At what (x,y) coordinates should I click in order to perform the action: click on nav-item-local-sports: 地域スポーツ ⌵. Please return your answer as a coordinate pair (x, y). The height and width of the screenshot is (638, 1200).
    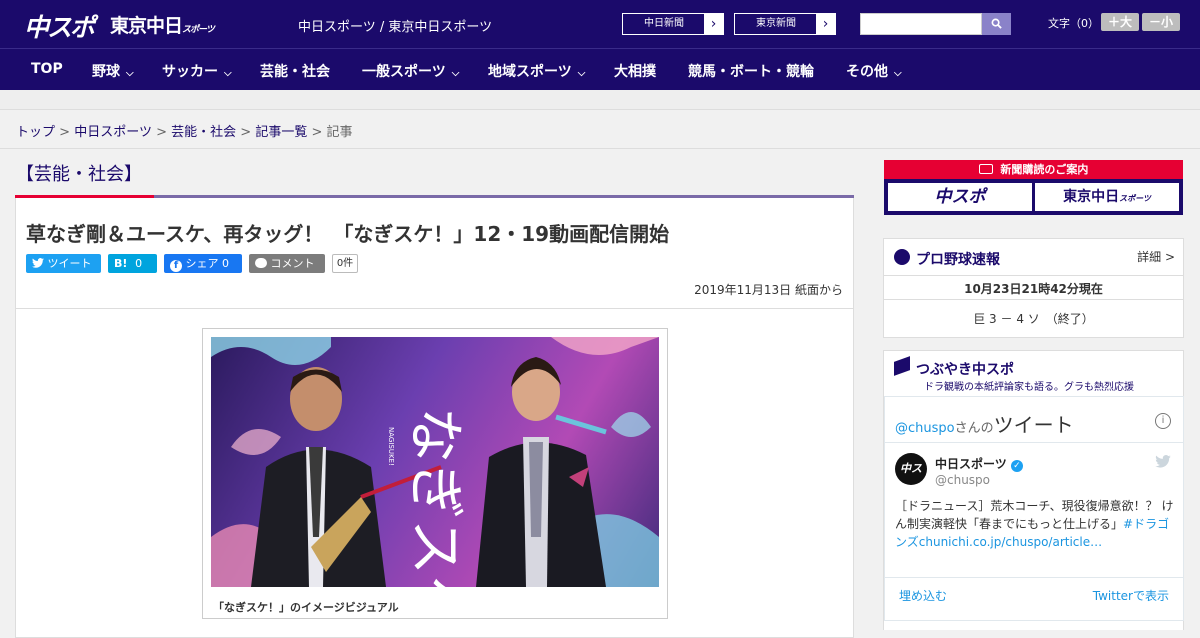
    Looking at the image, I should click on (536, 71).